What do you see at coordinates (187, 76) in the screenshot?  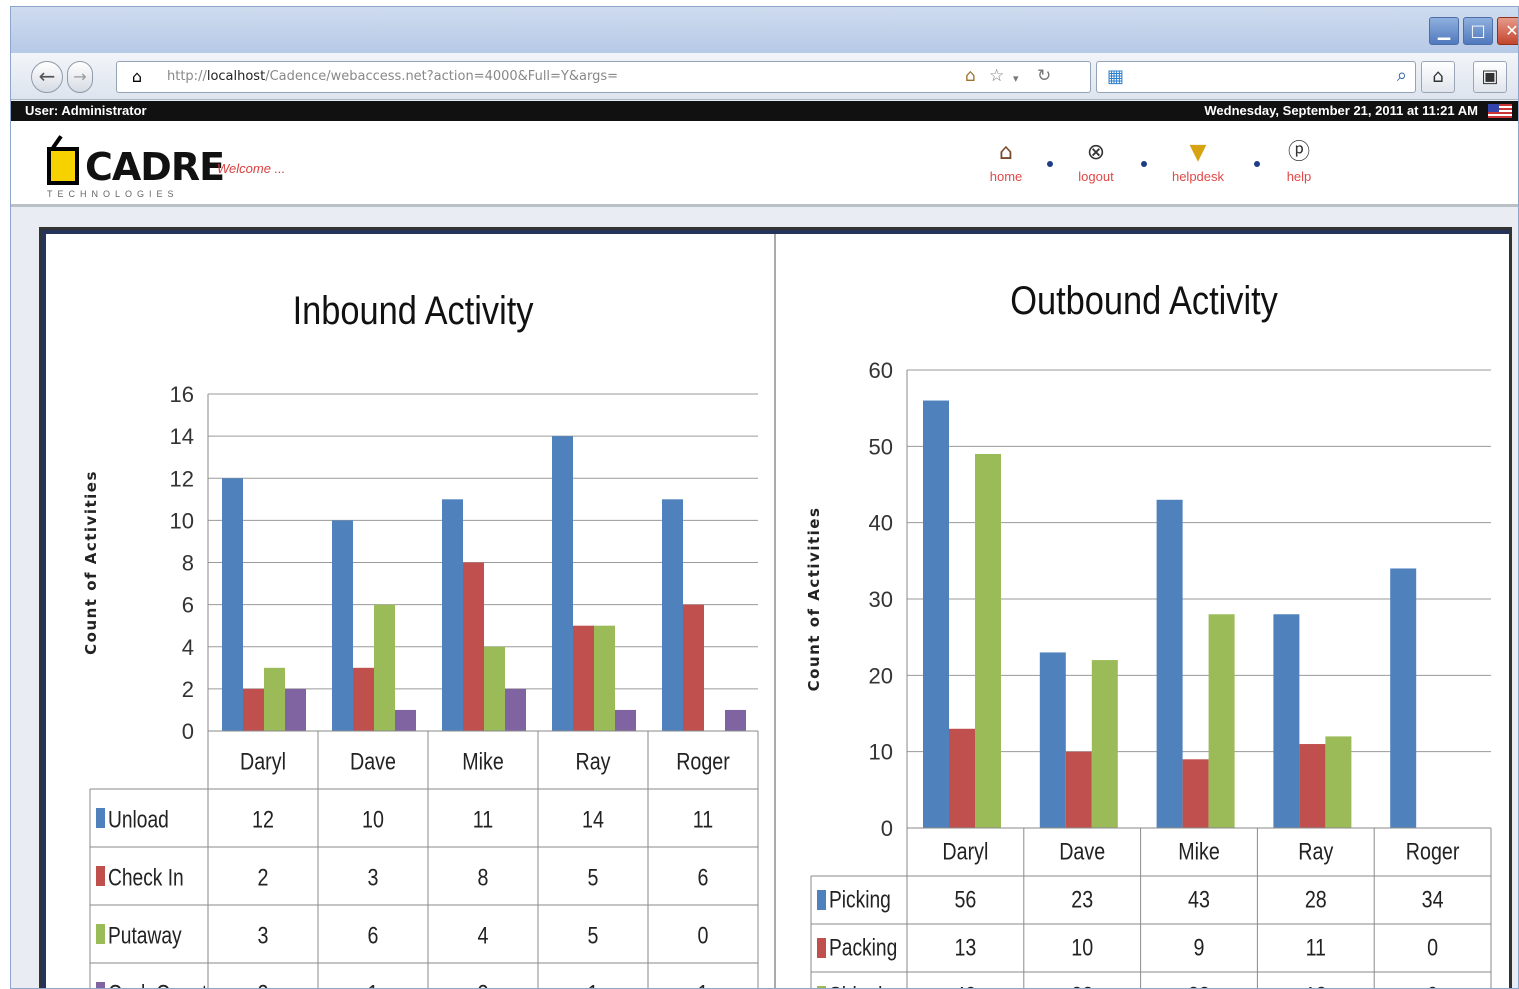 I see `url-scheme: http://` at bounding box center [187, 76].